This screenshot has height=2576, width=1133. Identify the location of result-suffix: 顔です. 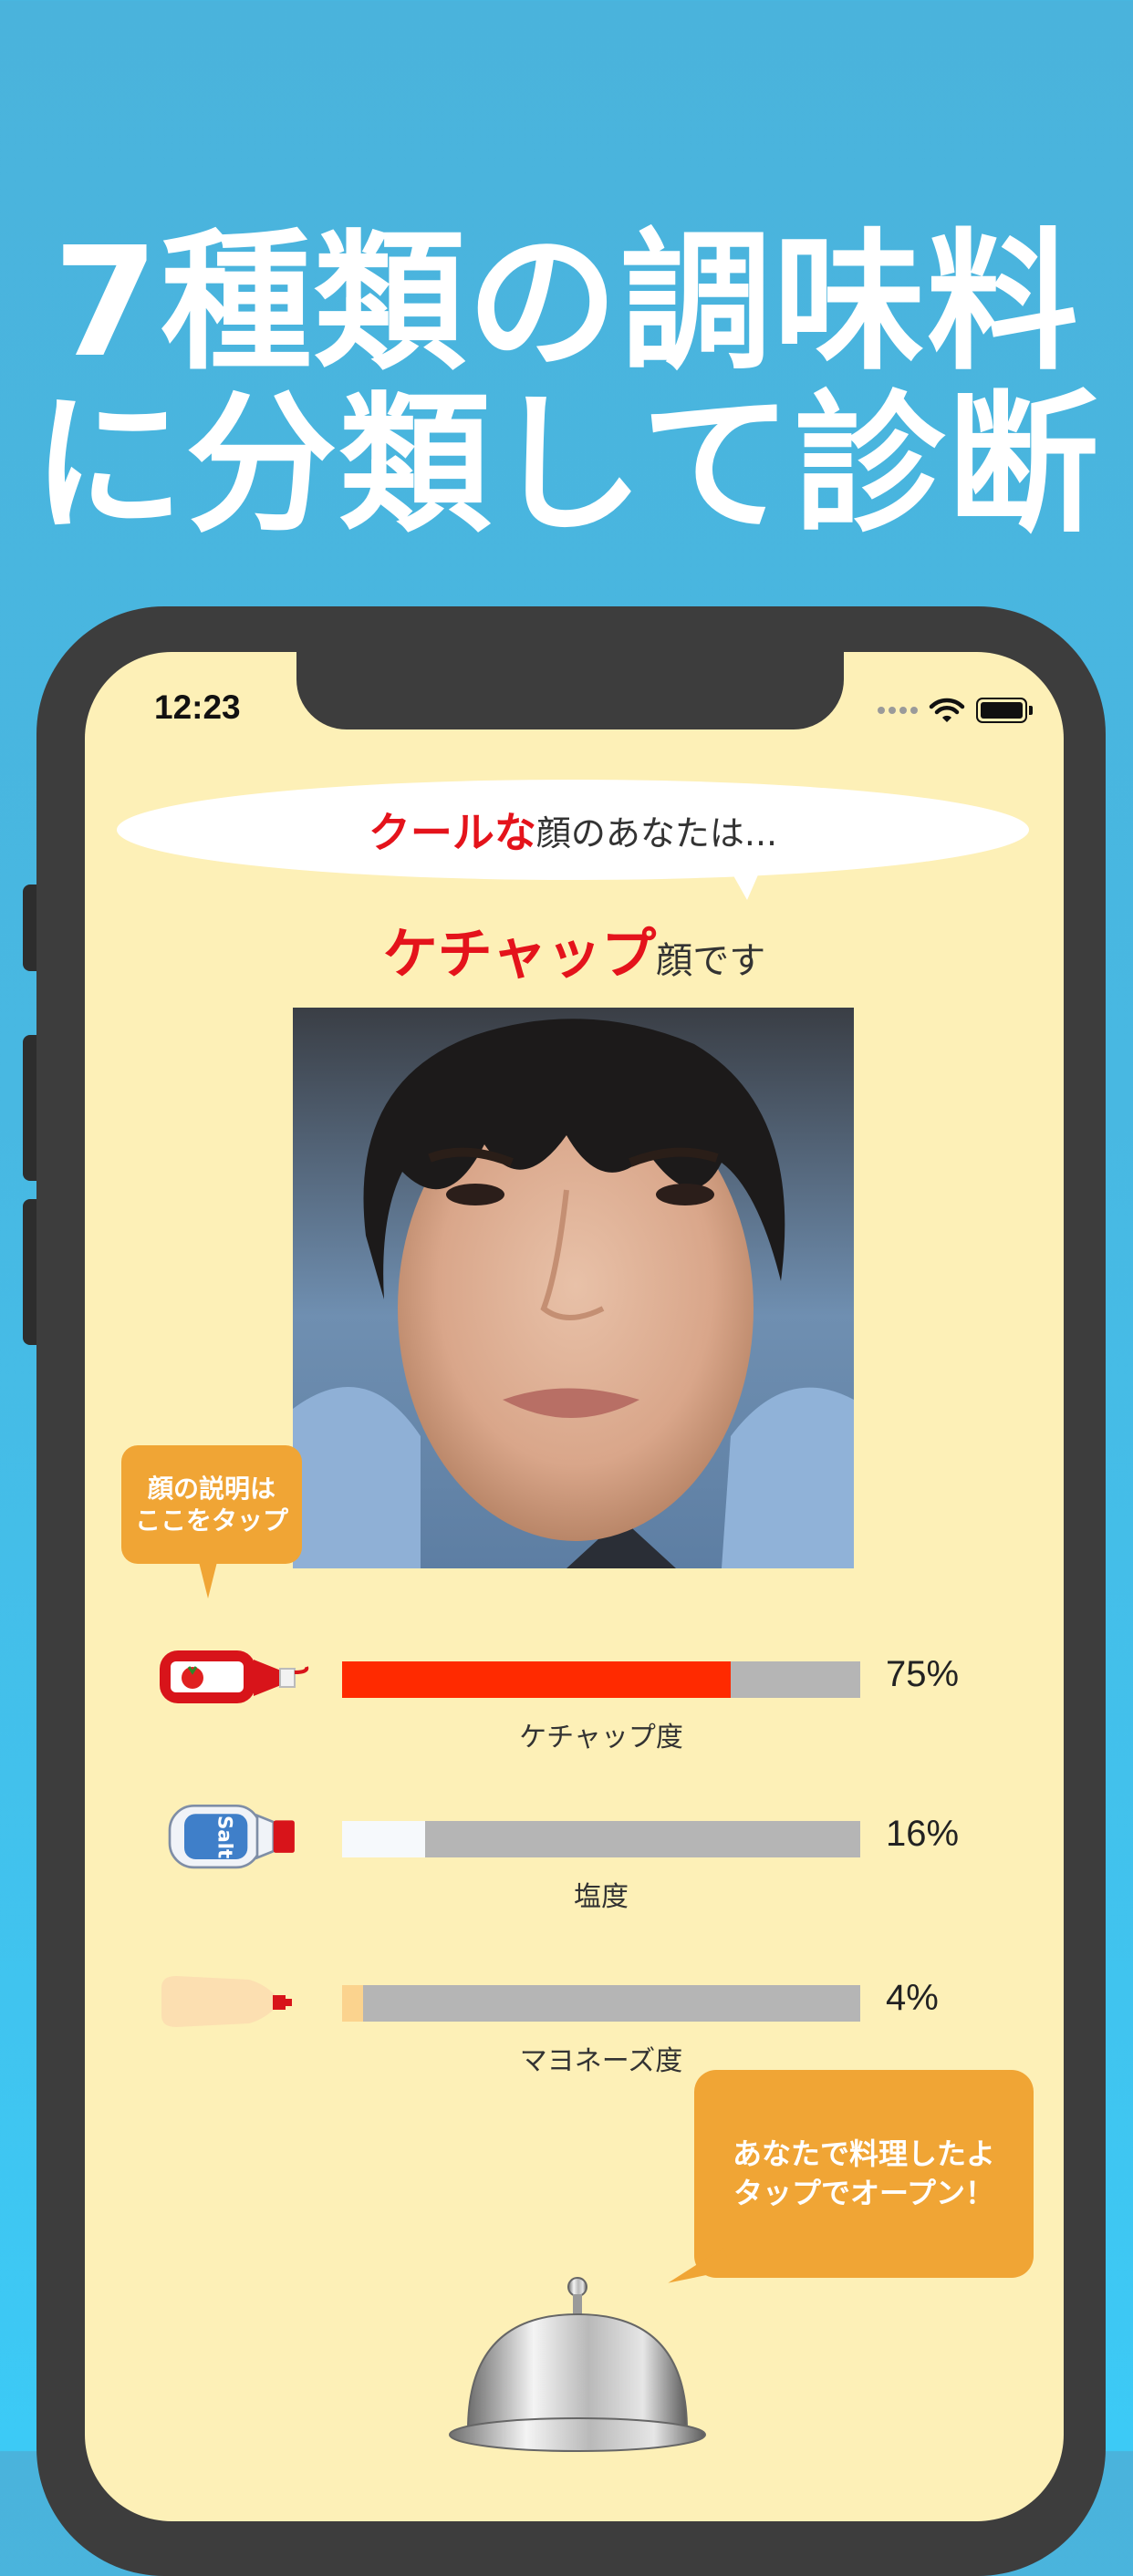
(711, 961).